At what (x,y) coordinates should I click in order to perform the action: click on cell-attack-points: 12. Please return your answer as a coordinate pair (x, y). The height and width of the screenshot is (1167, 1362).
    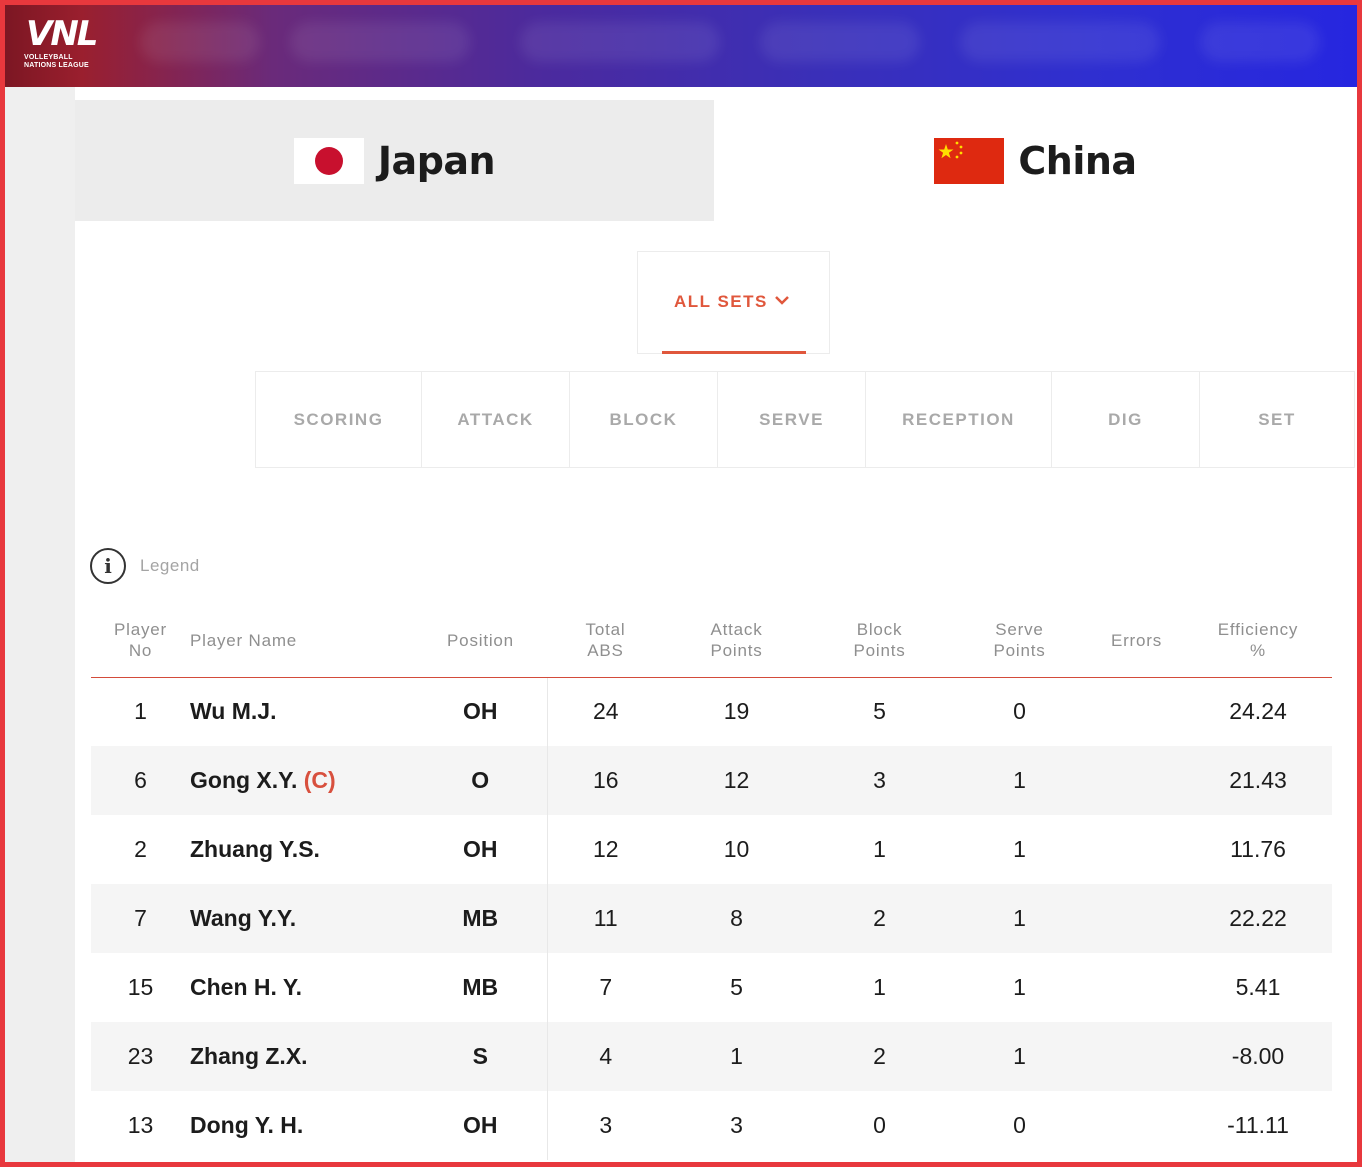
    Looking at the image, I should click on (736, 780).